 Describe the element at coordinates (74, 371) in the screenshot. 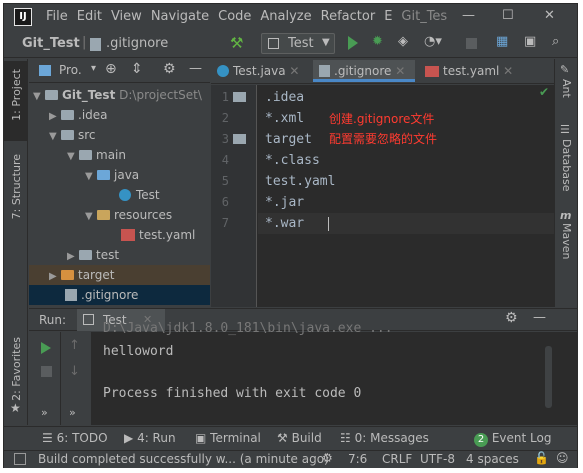

I see `arrow-down-icon: ↓` at that location.